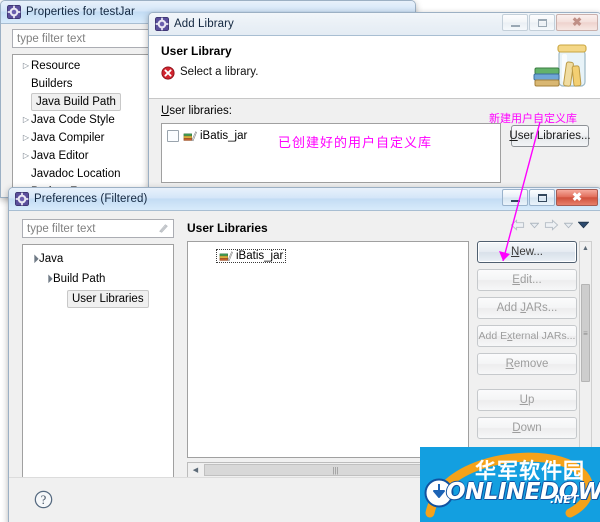 This screenshot has width=600, height=522. Describe the element at coordinates (219, 72) in the screenshot. I see `add-library-error-message: Select a library.` at that location.